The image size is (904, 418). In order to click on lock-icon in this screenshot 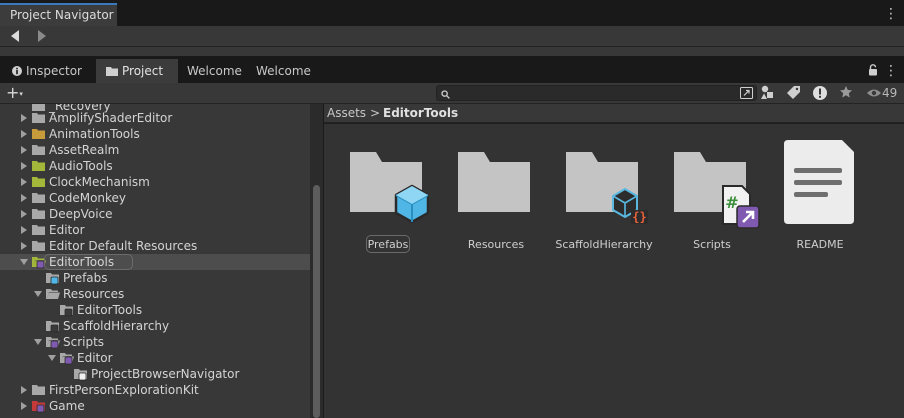, I will do `click(873, 70)`.